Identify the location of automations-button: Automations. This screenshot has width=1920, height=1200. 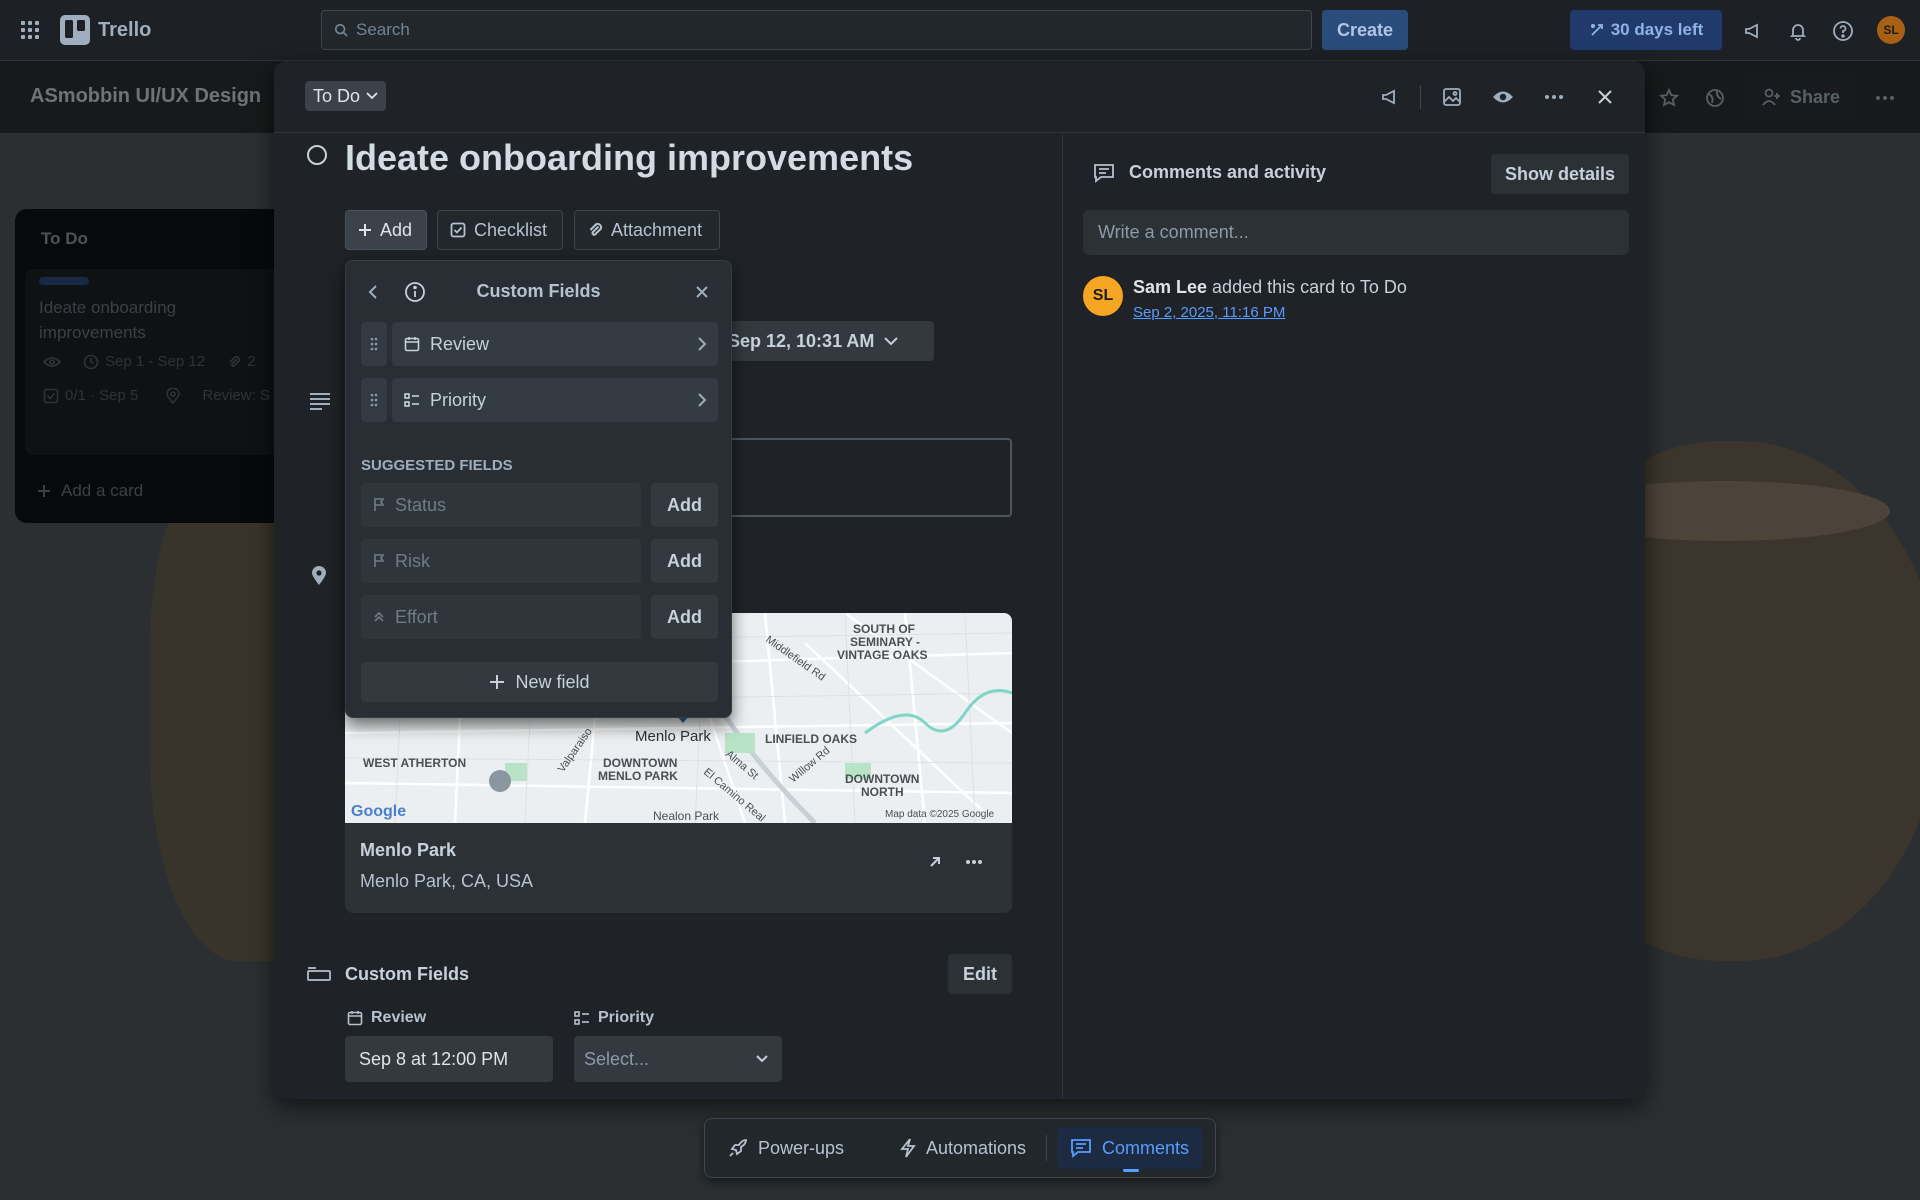
(963, 1148).